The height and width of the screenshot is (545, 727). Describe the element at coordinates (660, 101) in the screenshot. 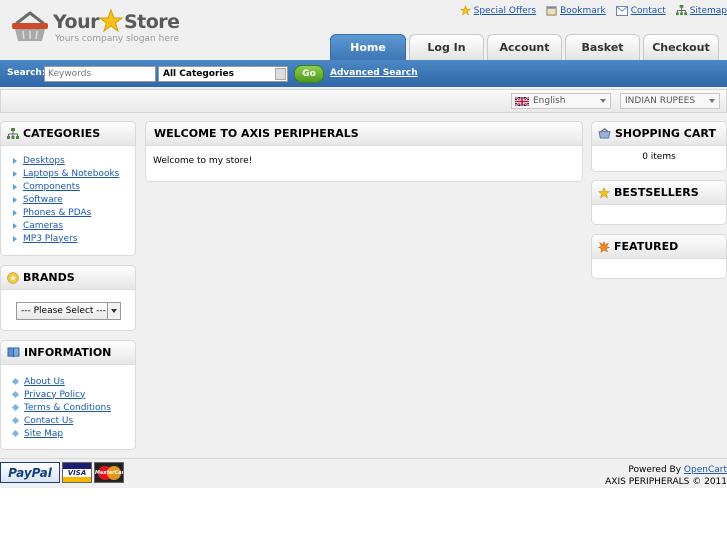

I see `currency-value: INDIAN RUPEES` at that location.